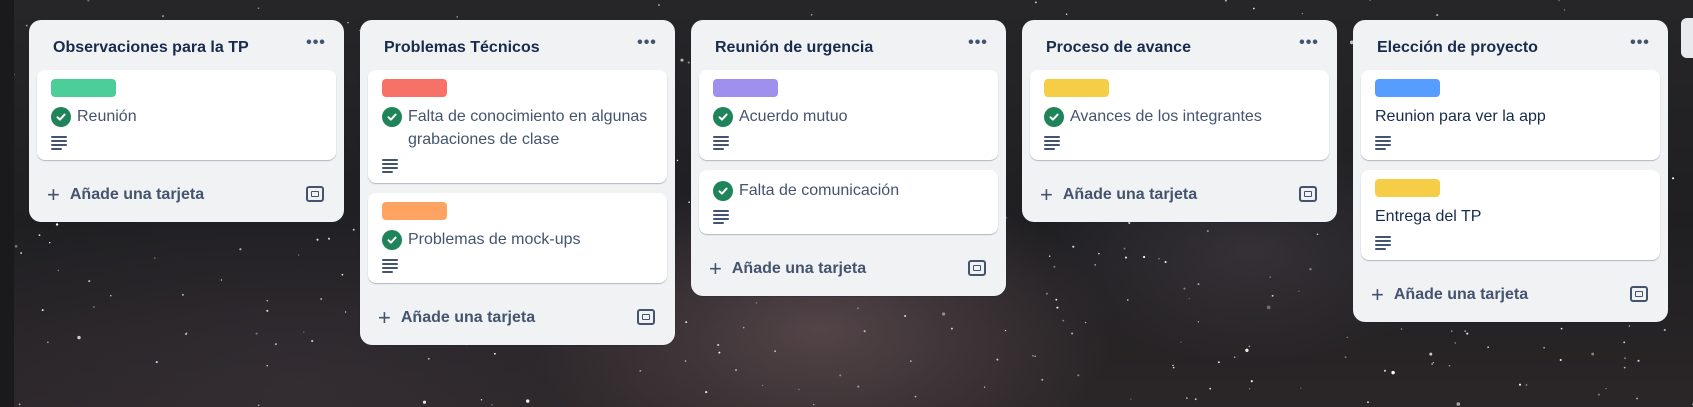 The image size is (1693, 407). I want to click on list-title: Problemas Técnicos, so click(462, 48).